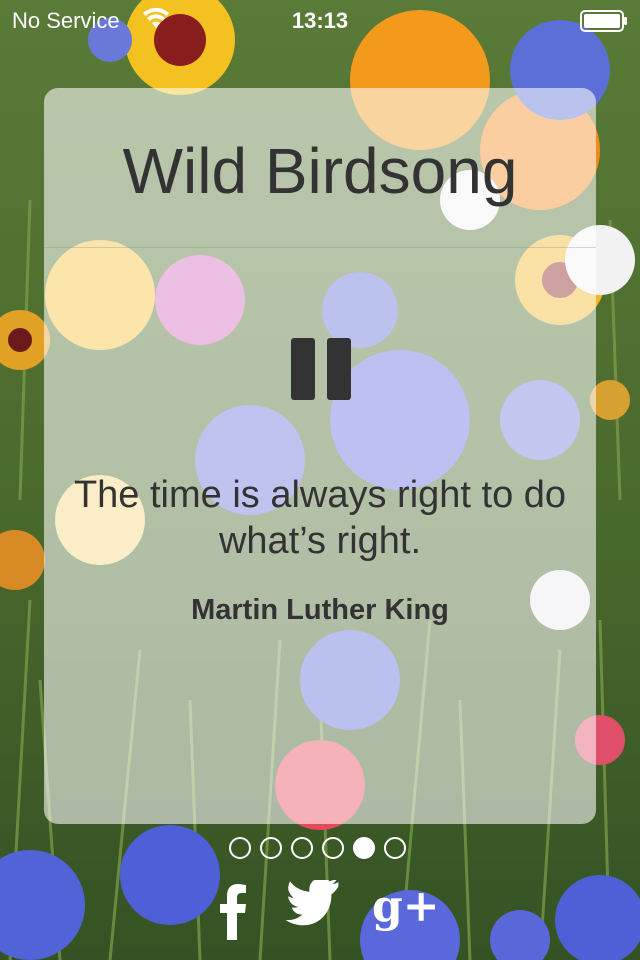  I want to click on status-time: 13:13, so click(320, 20).